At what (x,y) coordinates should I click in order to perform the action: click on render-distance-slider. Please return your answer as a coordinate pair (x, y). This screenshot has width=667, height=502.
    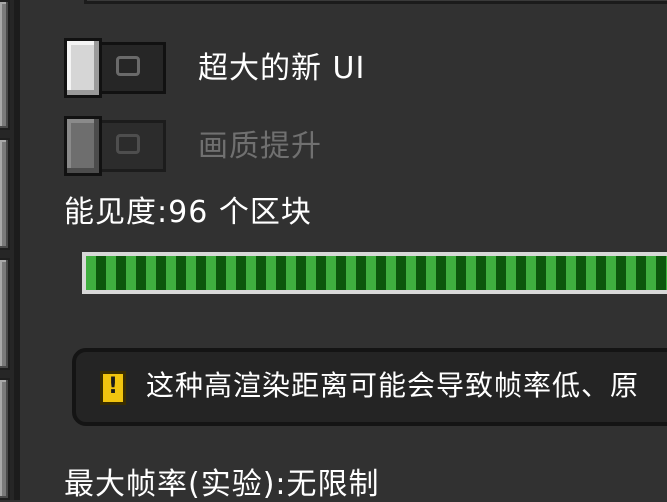
    Looking at the image, I should click on (374, 273).